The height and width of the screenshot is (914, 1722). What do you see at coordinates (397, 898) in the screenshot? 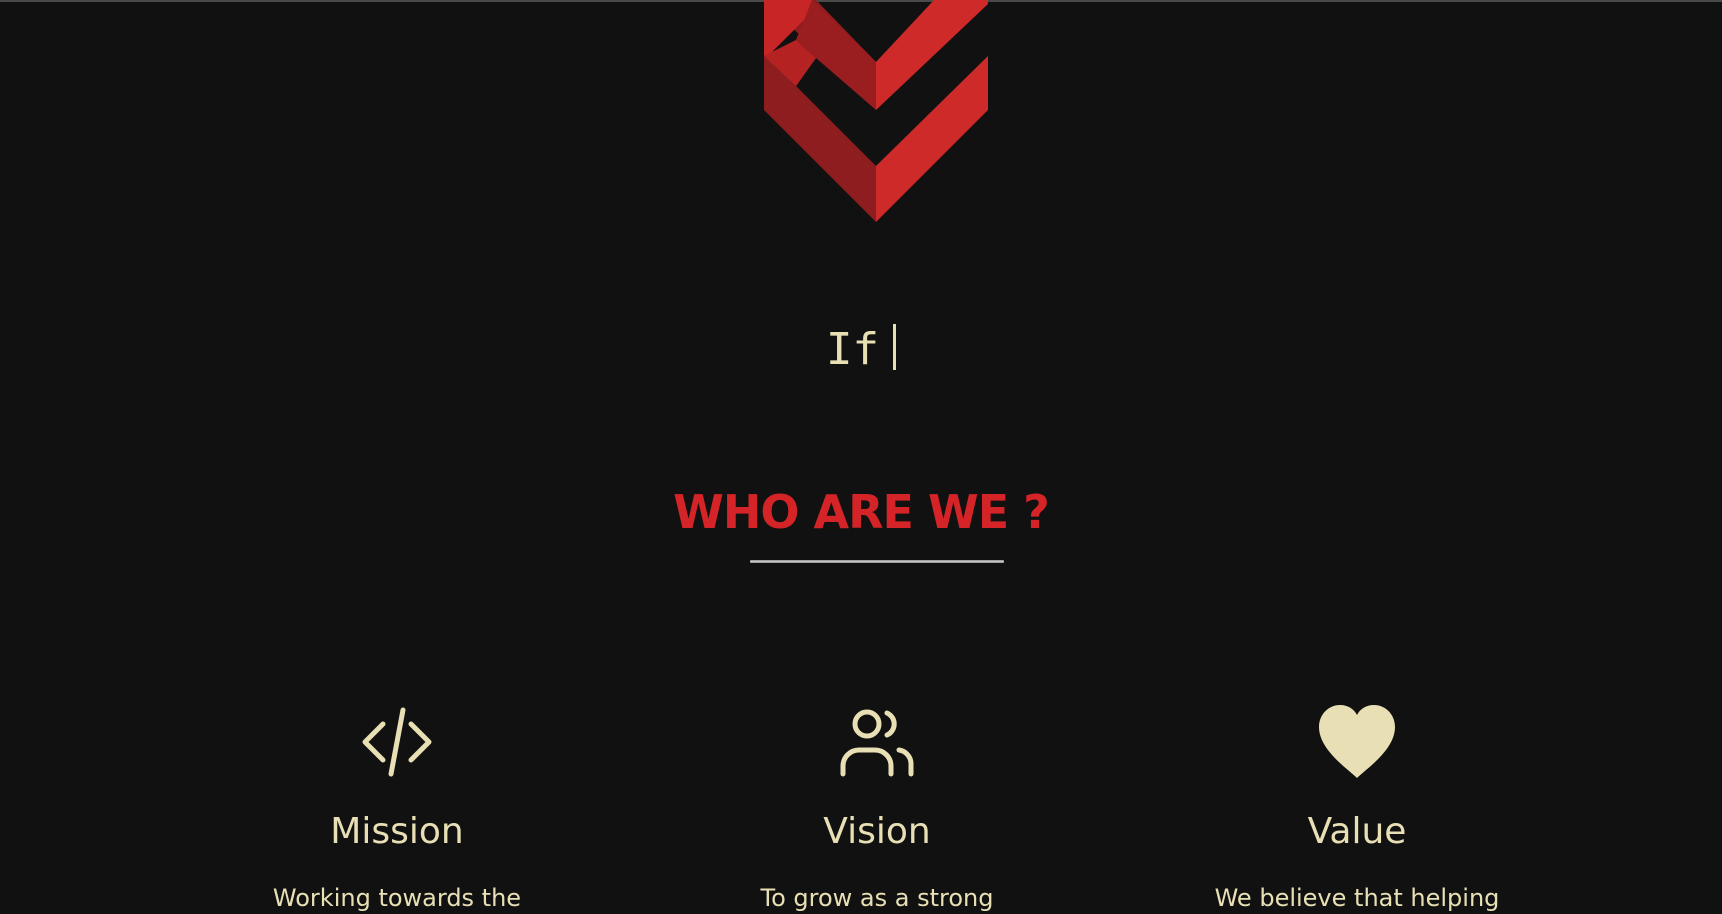
I see `mission-text: Working towards the` at bounding box center [397, 898].